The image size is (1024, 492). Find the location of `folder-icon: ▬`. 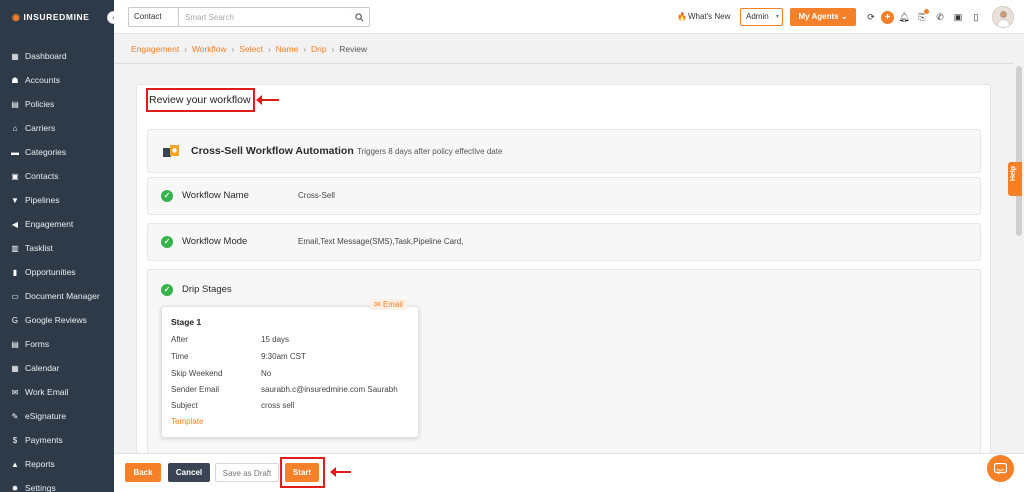

folder-icon: ▬ is located at coordinates (15, 152).